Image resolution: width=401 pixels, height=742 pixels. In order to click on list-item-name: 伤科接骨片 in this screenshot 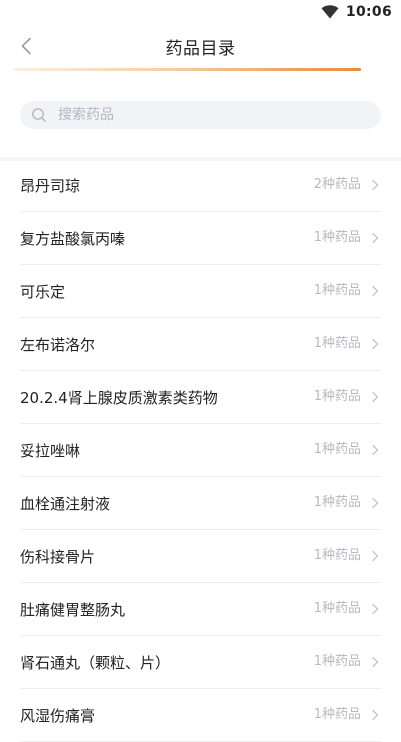, I will do `click(58, 556)`.